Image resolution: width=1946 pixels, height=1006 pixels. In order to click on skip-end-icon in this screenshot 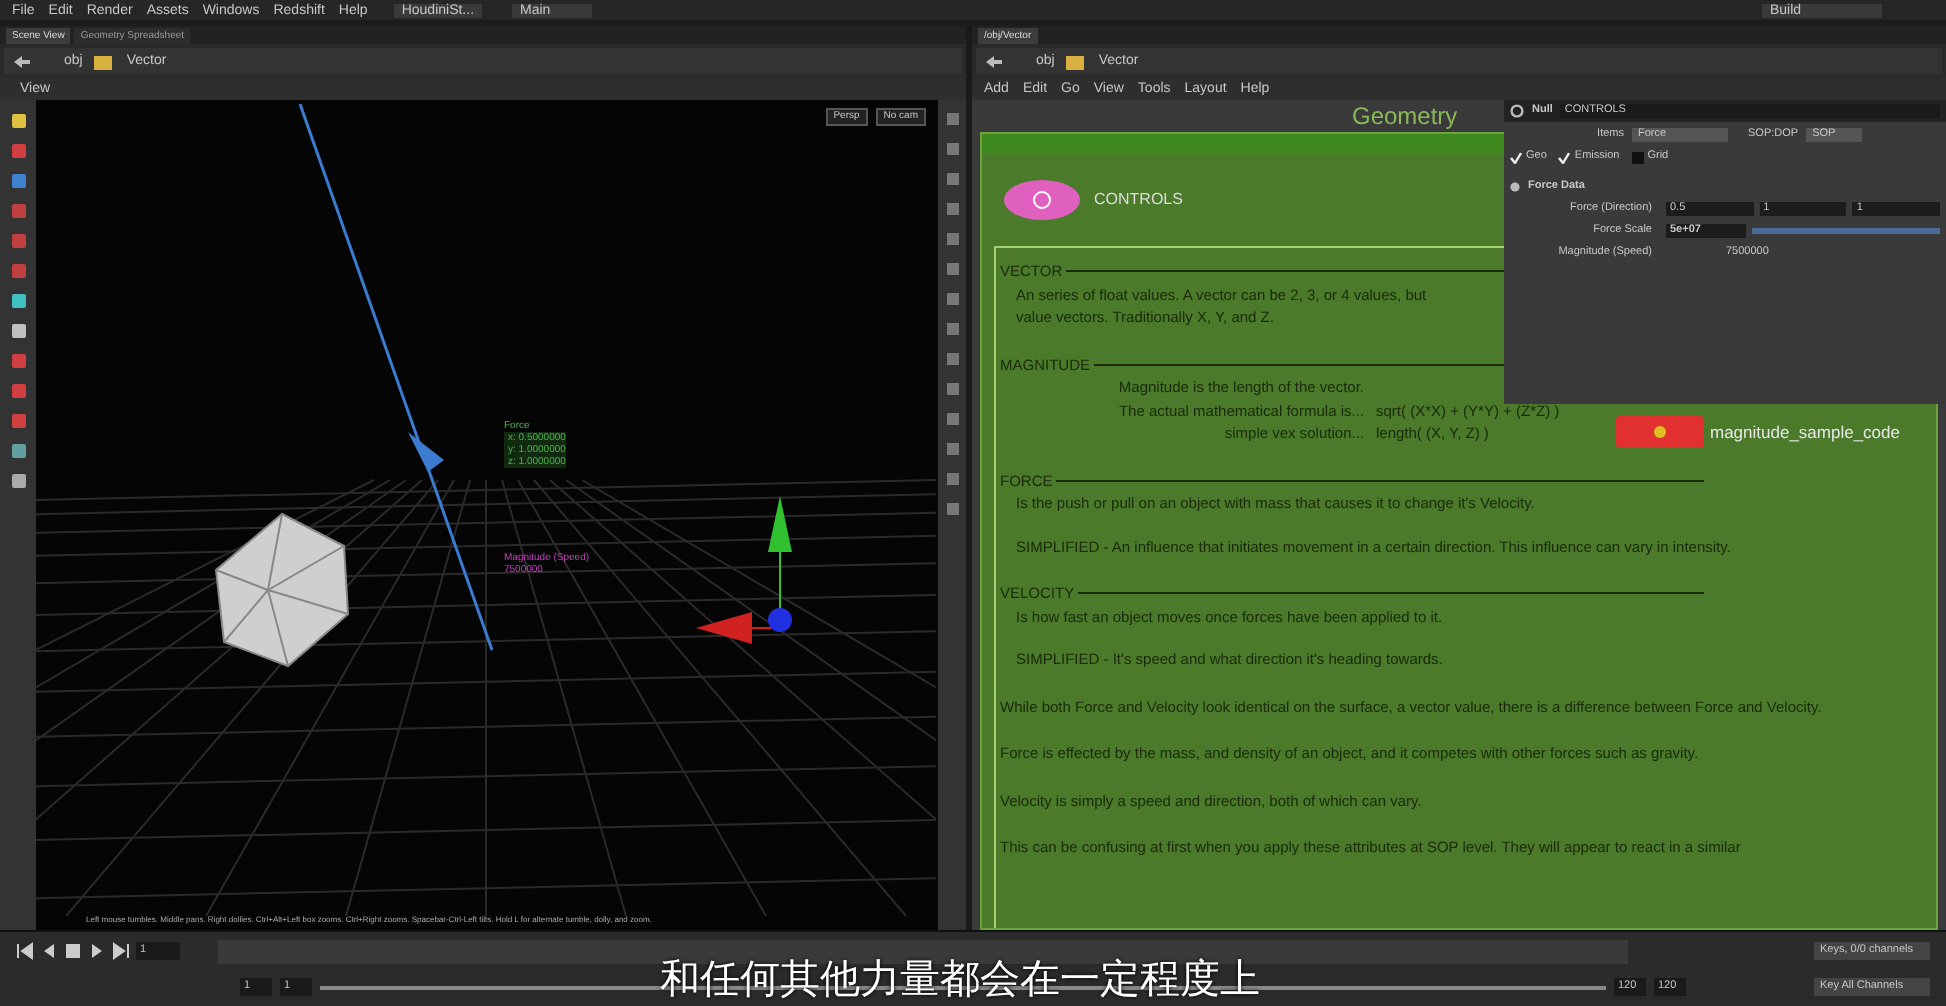, I will do `click(121, 951)`.